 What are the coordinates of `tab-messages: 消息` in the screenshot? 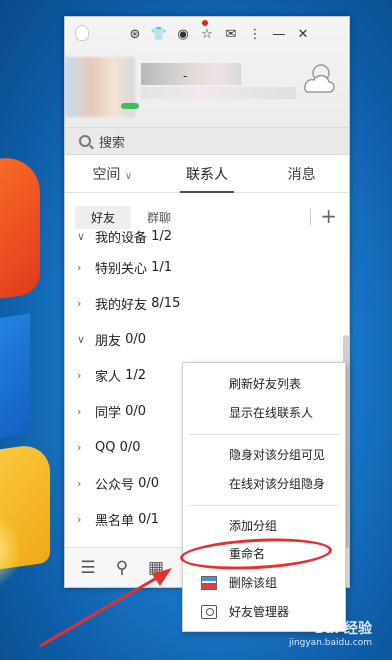 It's located at (301, 174).